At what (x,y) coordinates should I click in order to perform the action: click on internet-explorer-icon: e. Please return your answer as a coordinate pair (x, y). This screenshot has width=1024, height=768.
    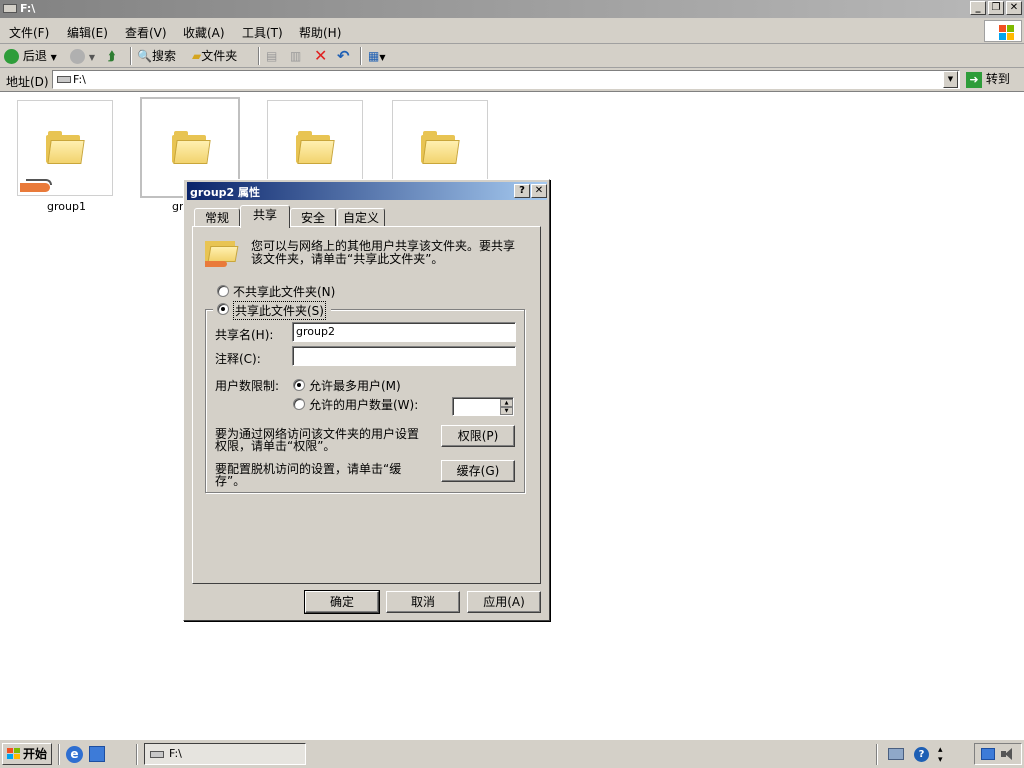
    Looking at the image, I should click on (74, 754).